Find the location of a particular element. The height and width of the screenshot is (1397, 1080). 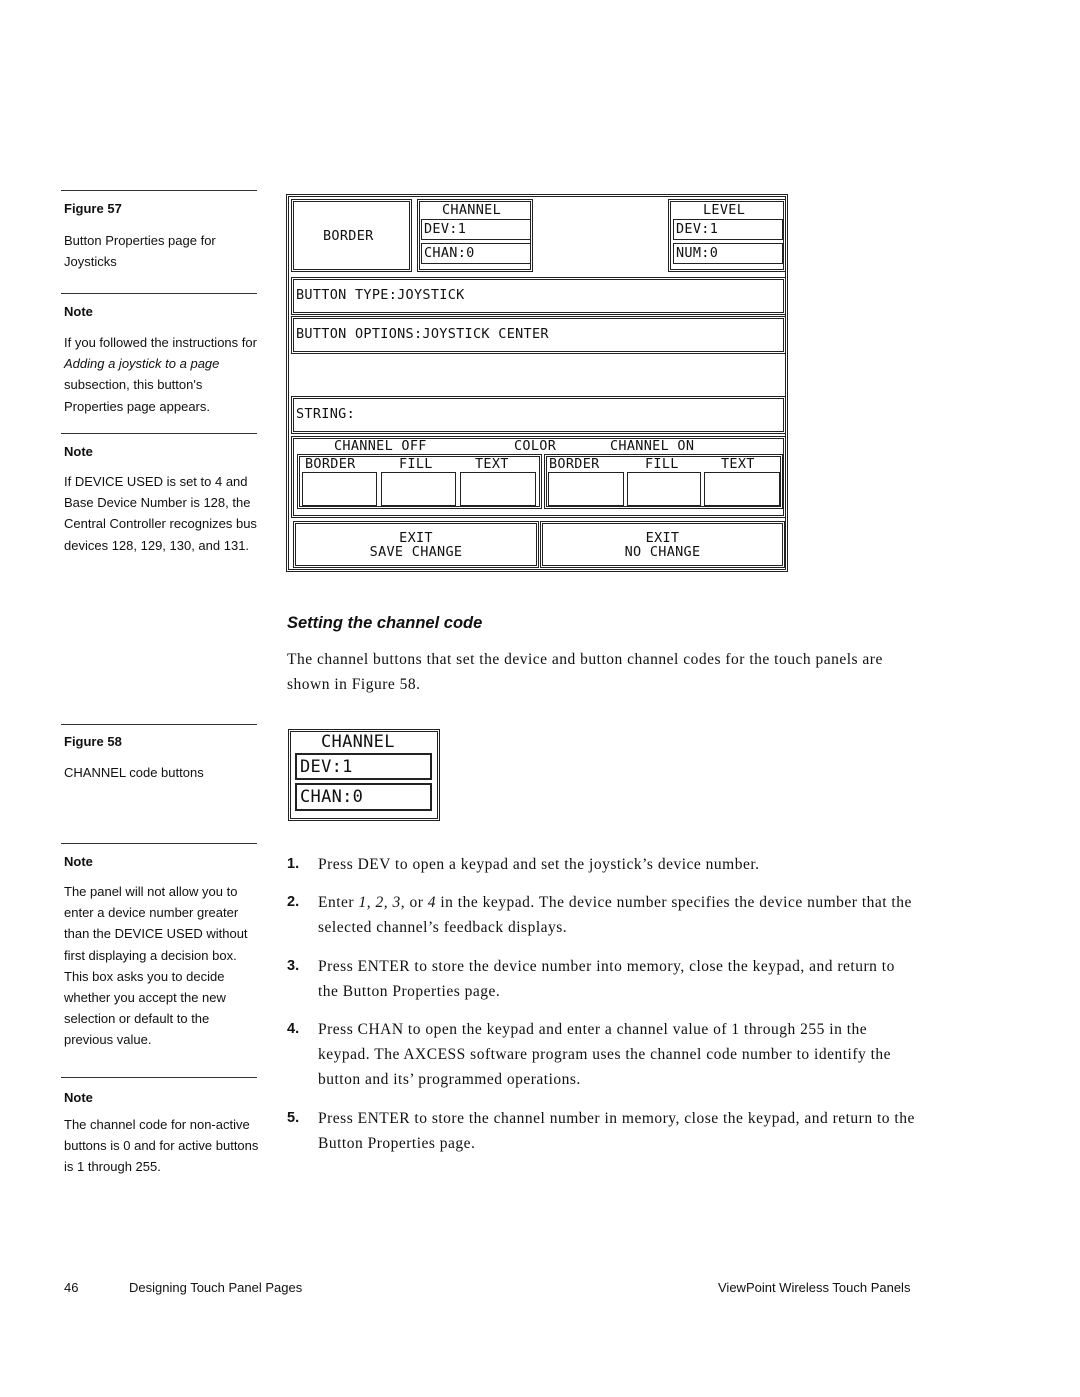

channel-group: CHANNEL DEV:1 CHAN:0 is located at coordinates (475, 235).